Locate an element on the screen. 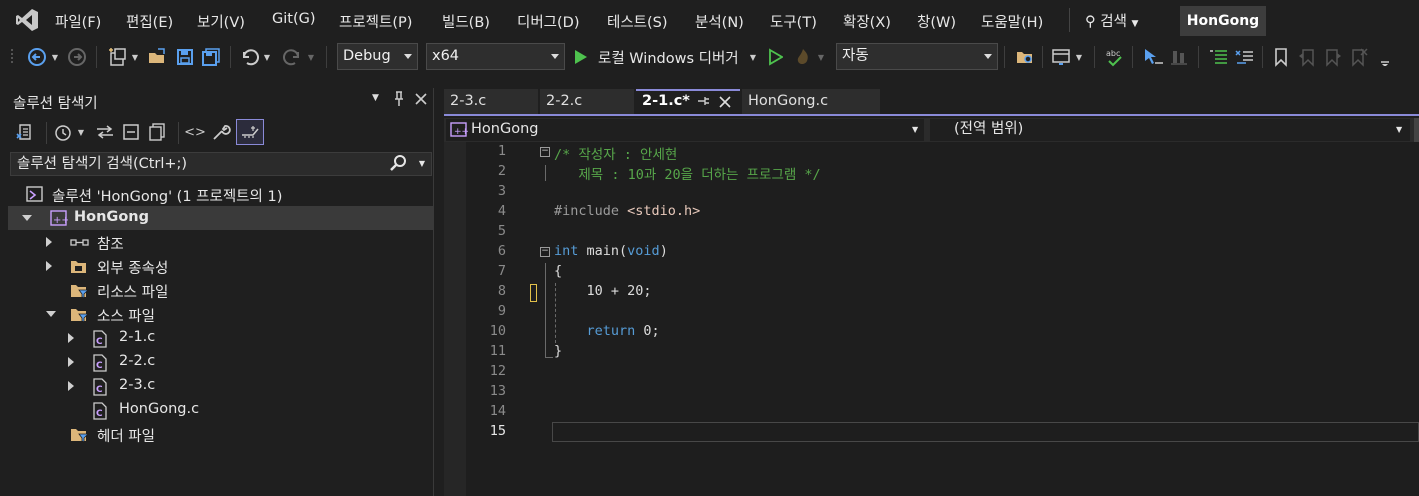 This screenshot has height=496, width=1419. menu-item: 테스트(S) is located at coordinates (637, 21).